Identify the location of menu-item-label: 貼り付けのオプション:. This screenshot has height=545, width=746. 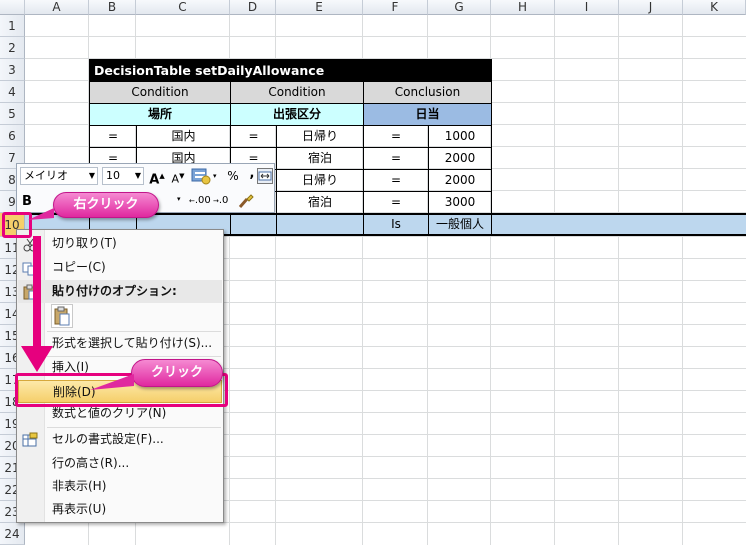
(114, 291).